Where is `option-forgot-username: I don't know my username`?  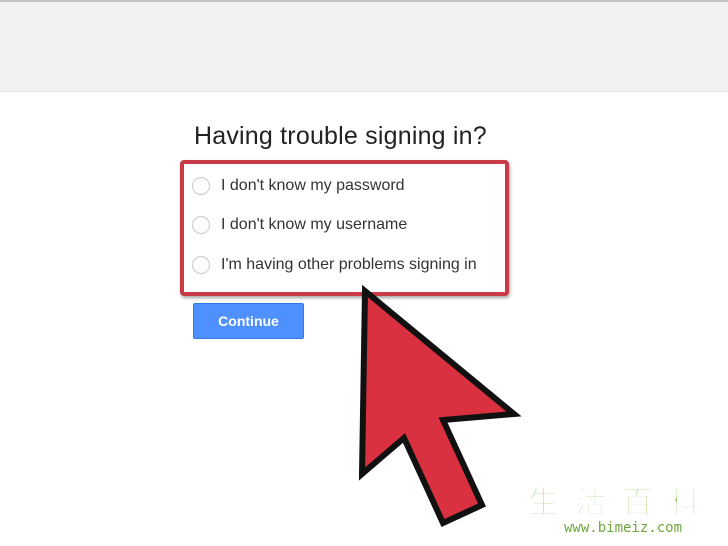
option-forgot-username: I don't know my username is located at coordinates (299, 225).